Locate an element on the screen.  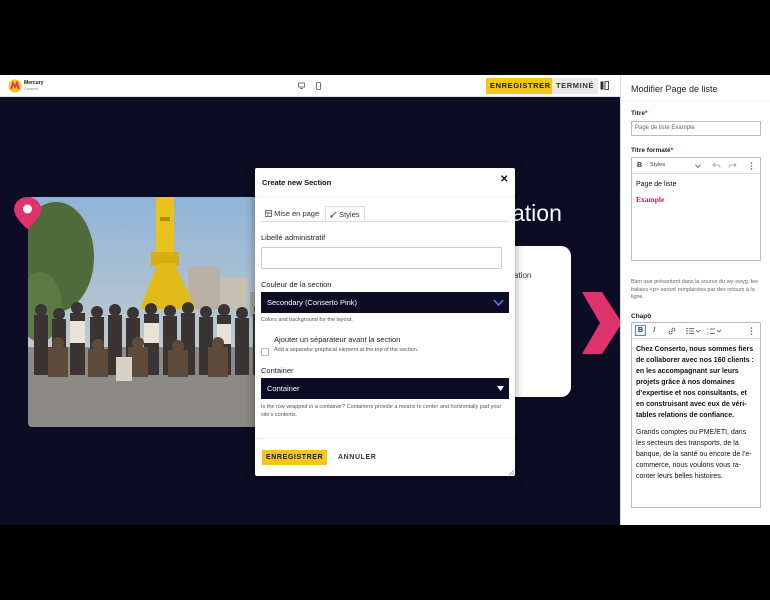
titre-input: Page de liste Example is located at coordinates (696, 128).